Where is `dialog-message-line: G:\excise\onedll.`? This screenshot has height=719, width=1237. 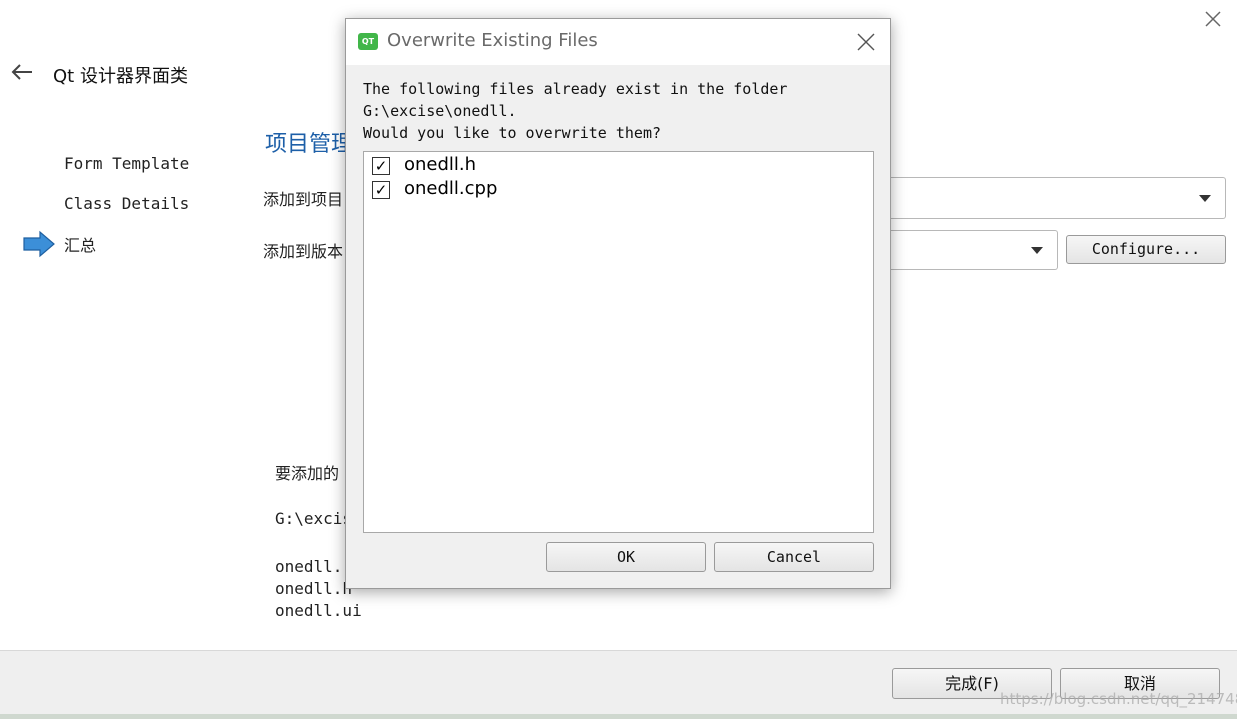
dialog-message-line: G:\excise\onedll. is located at coordinates (440, 111).